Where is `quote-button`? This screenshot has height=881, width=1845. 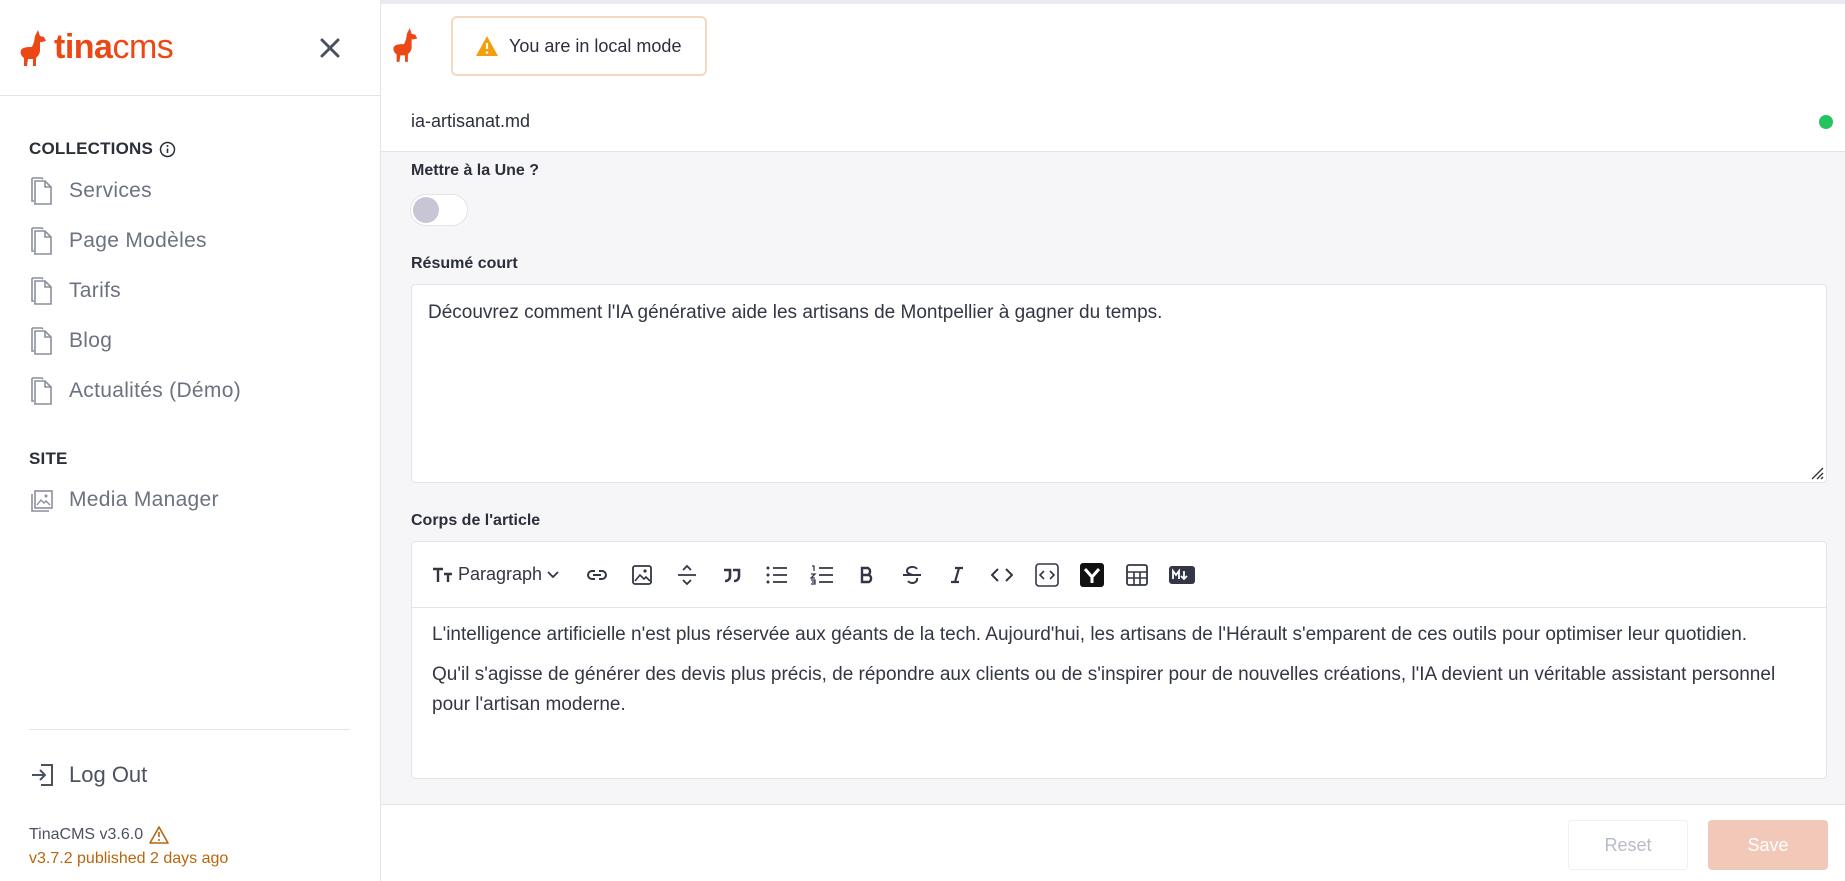
quote-button is located at coordinates (731, 575).